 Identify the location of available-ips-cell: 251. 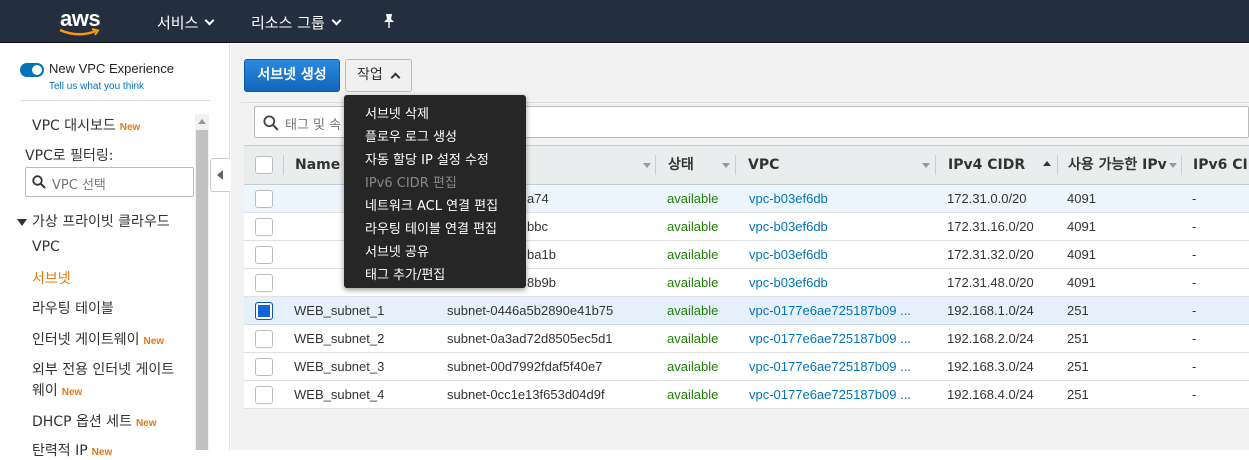
(1078, 338).